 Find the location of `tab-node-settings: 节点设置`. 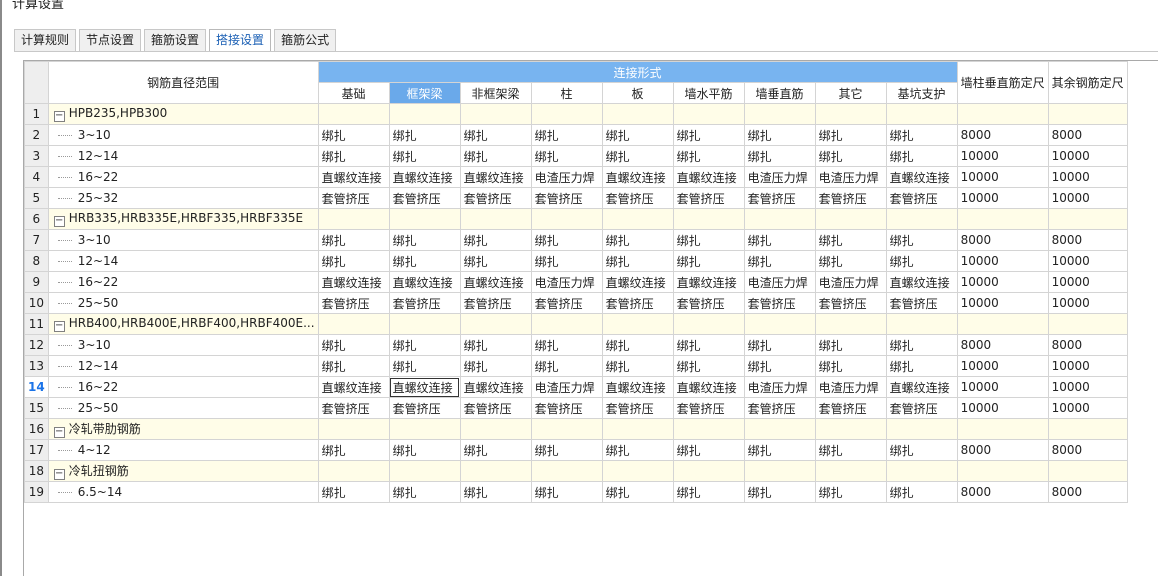

tab-node-settings: 节点设置 is located at coordinates (110, 40).